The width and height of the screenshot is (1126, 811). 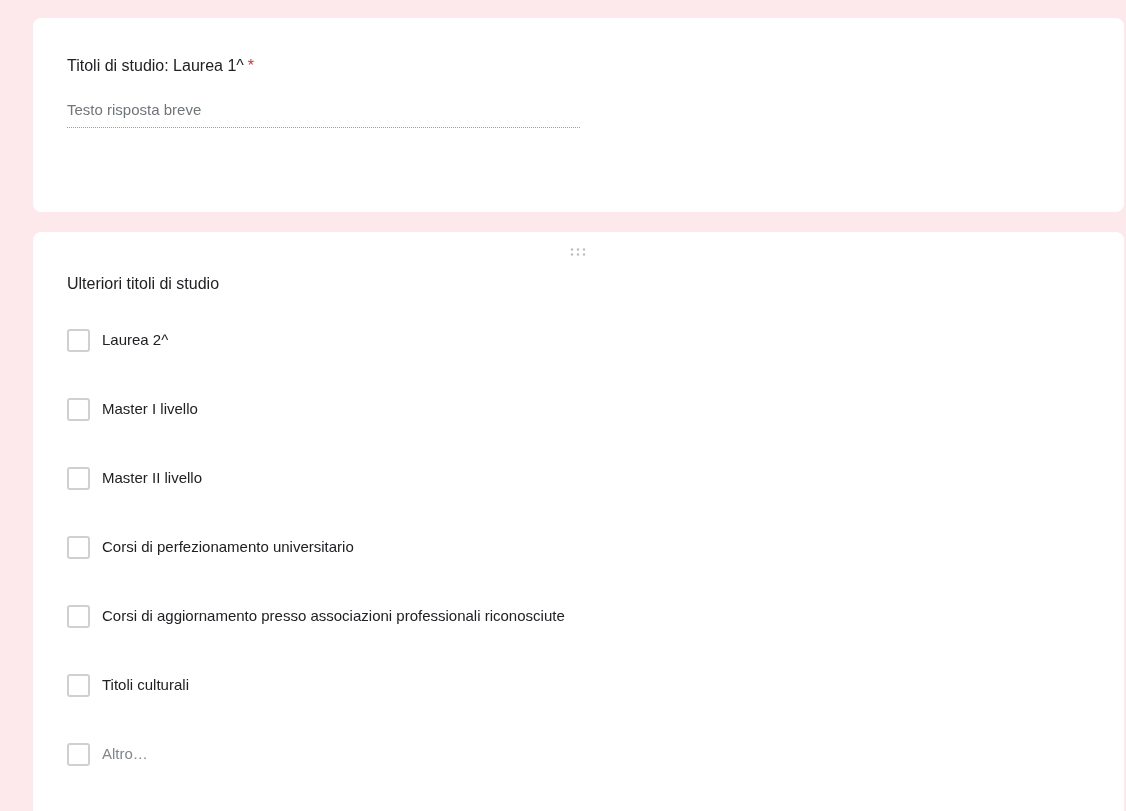 What do you see at coordinates (228, 547) in the screenshot?
I see `option-label: Corsi di perfezionamento universitario` at bounding box center [228, 547].